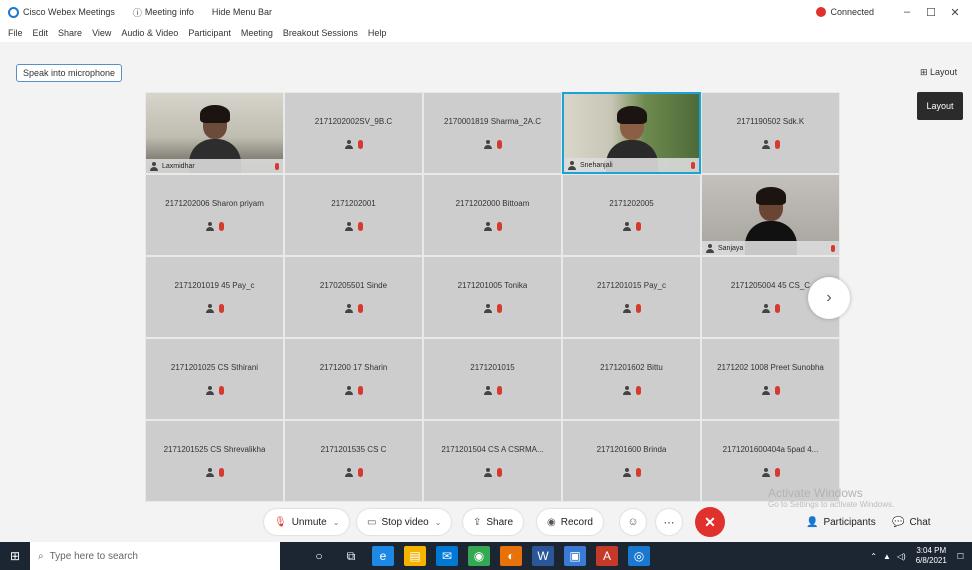  What do you see at coordinates (570, 522) in the screenshot?
I see `record-button: ◉ Record` at bounding box center [570, 522].